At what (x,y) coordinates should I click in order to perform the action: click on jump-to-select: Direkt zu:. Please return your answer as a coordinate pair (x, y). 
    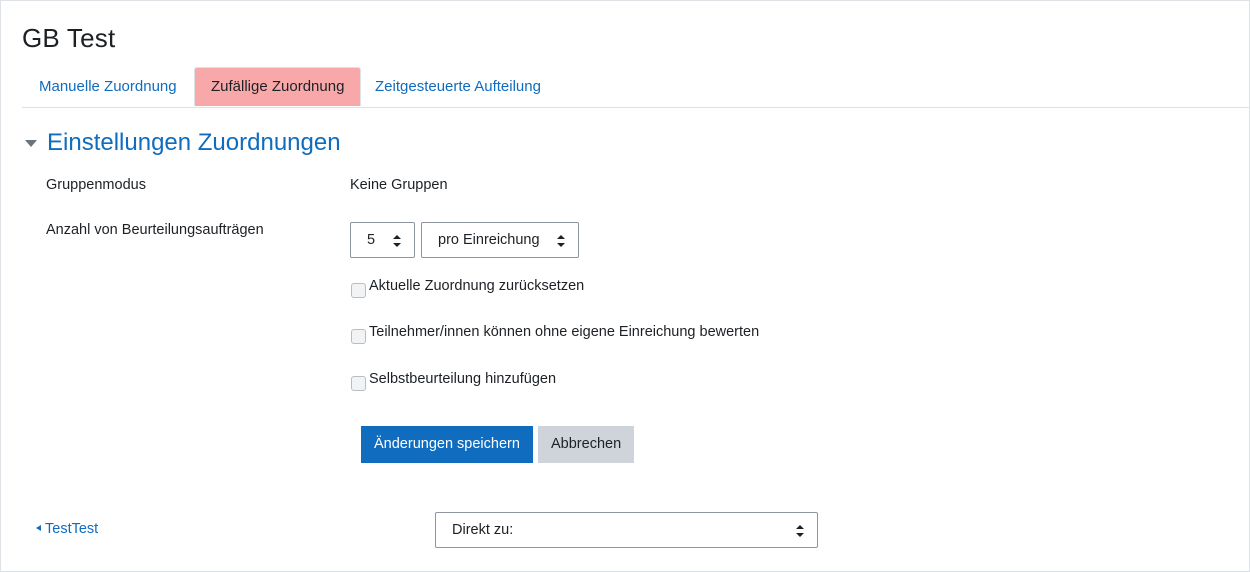
    Looking at the image, I should click on (626, 530).